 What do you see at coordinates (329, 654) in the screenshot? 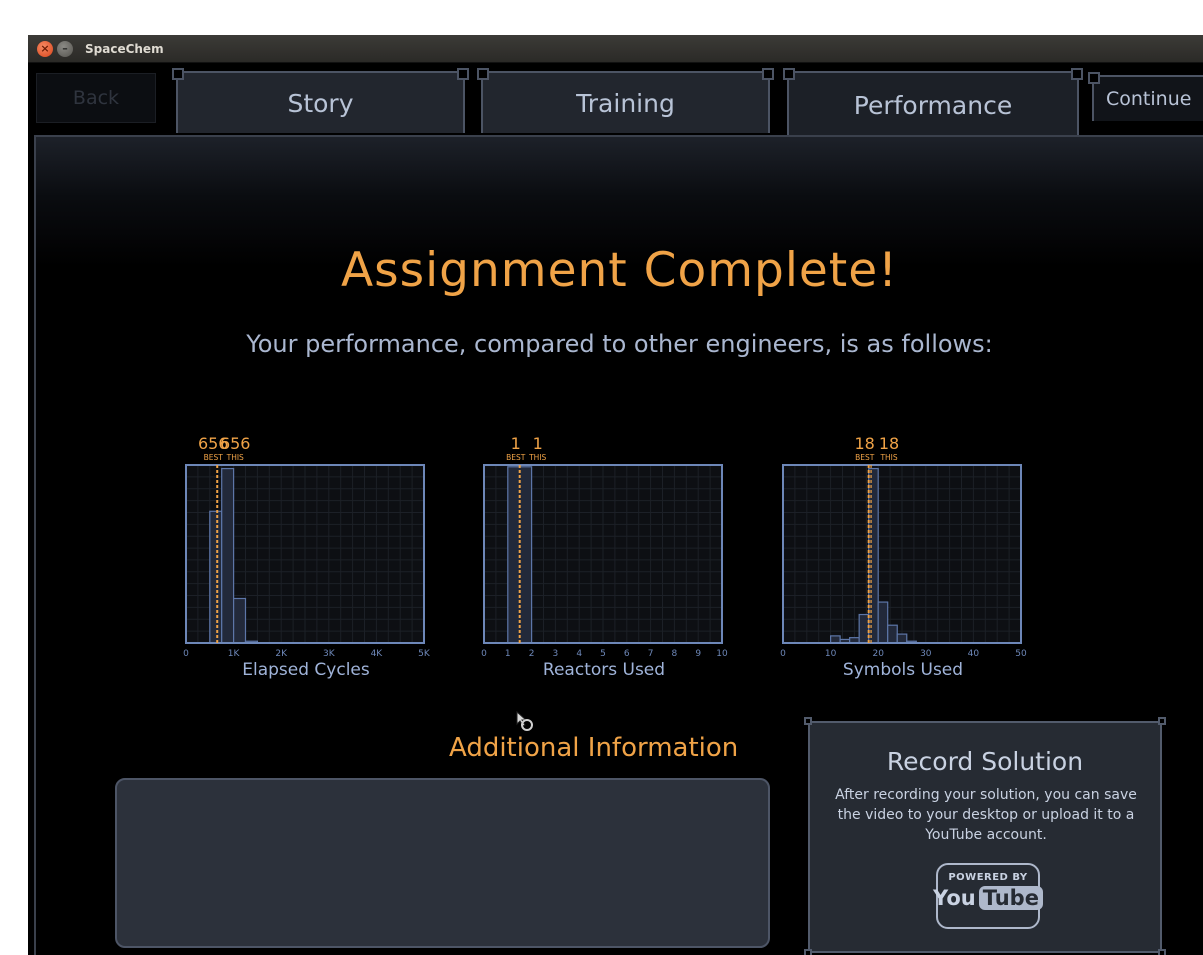
I see `tick-label: 3K` at bounding box center [329, 654].